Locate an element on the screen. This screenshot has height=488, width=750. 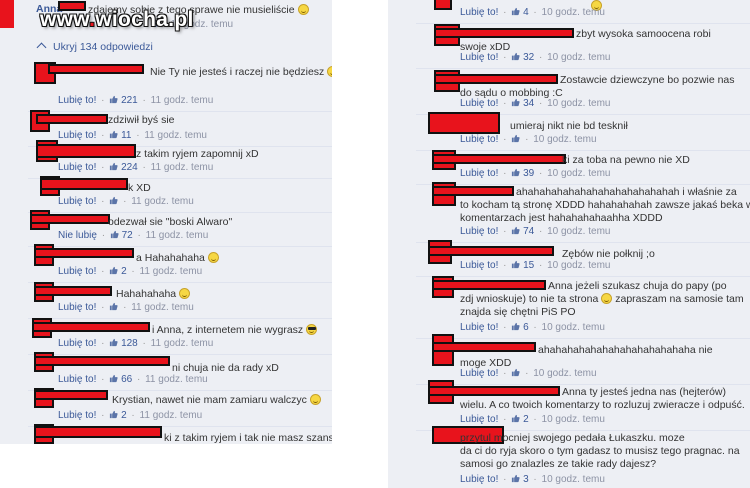
smile-emoji-icon is located at coordinates (185, 293).